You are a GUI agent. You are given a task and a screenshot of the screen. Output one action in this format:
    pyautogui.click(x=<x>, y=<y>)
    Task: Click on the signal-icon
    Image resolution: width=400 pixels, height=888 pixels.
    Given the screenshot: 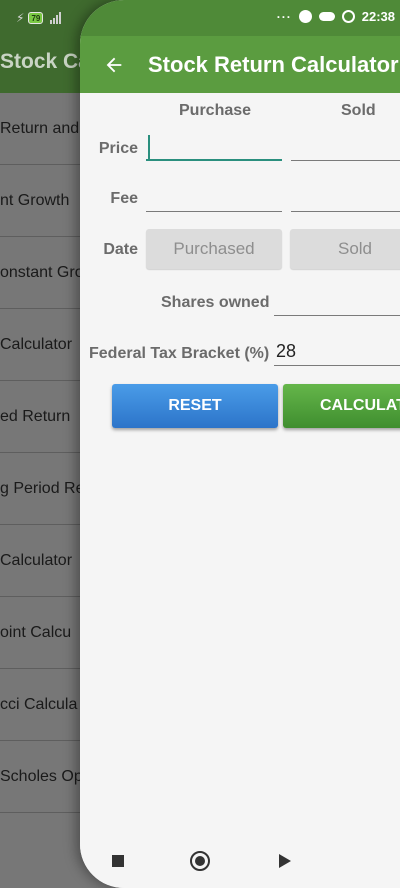 What is the action you would take?
    pyautogui.click(x=56, y=18)
    